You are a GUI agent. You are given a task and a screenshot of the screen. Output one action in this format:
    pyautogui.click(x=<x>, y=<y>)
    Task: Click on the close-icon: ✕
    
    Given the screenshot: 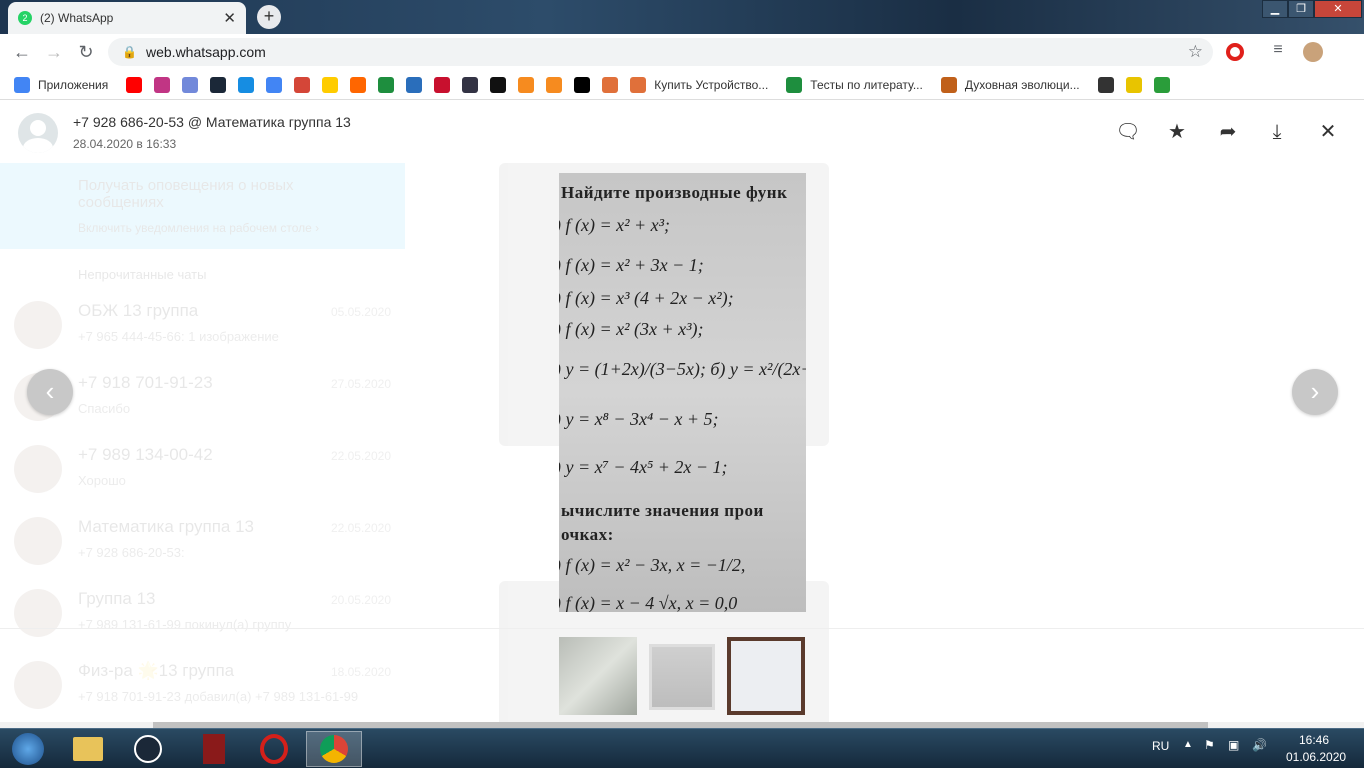 What is the action you would take?
    pyautogui.click(x=1328, y=132)
    